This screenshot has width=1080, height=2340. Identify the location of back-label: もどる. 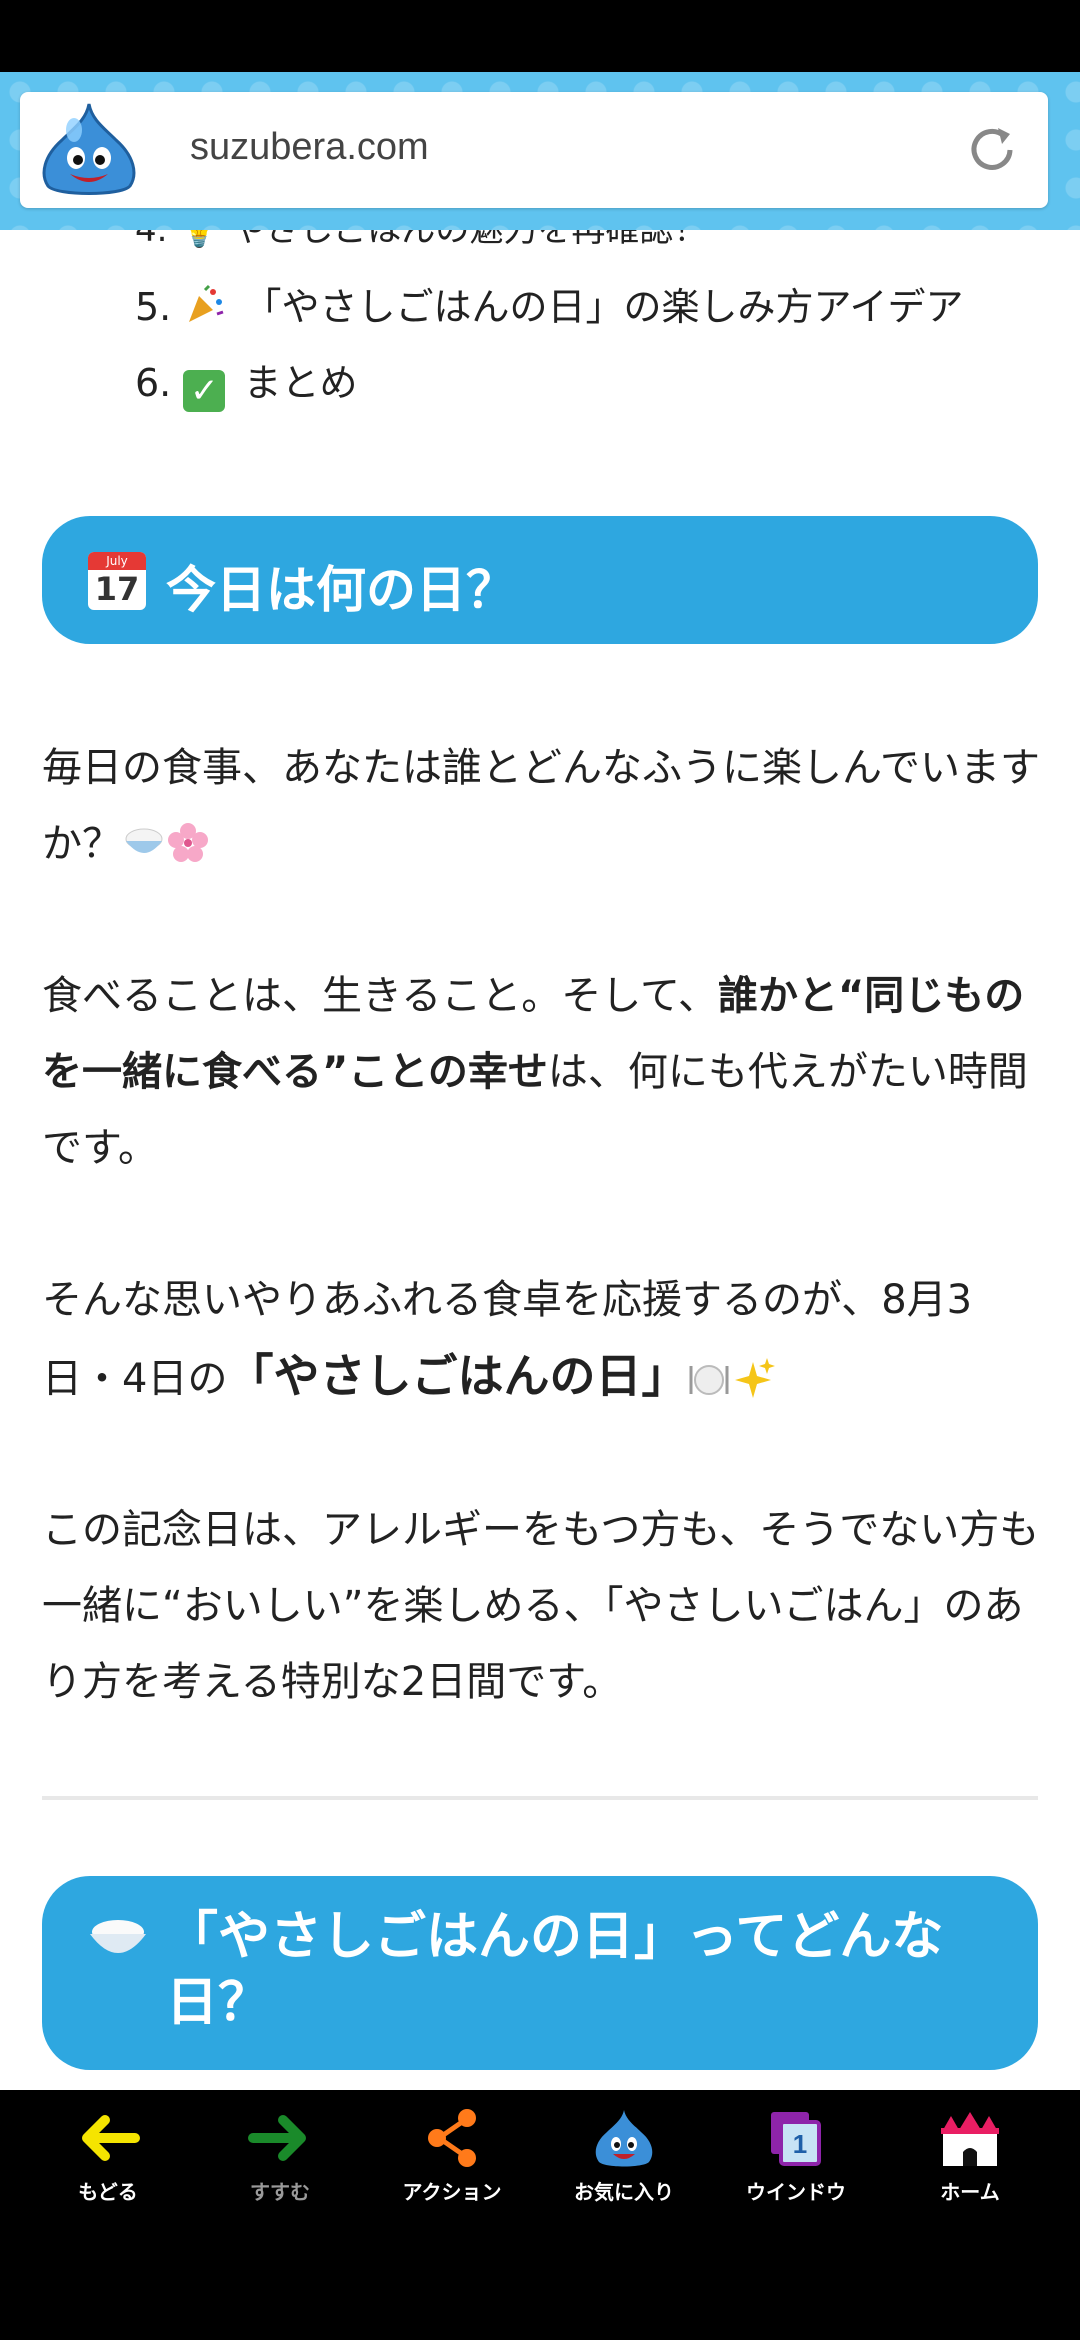
(108, 2192).